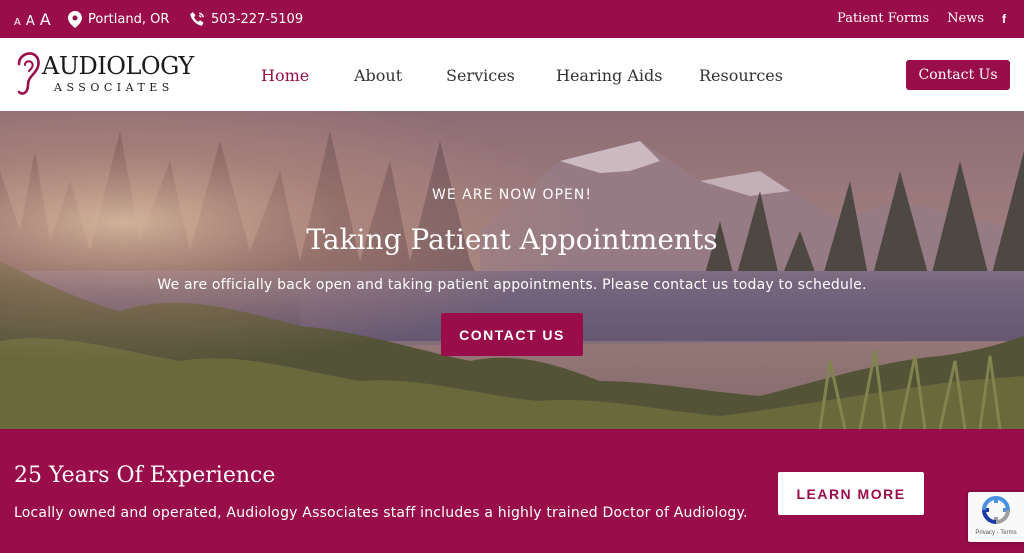  What do you see at coordinates (741, 75) in the screenshot?
I see `nav-resources: Resources` at bounding box center [741, 75].